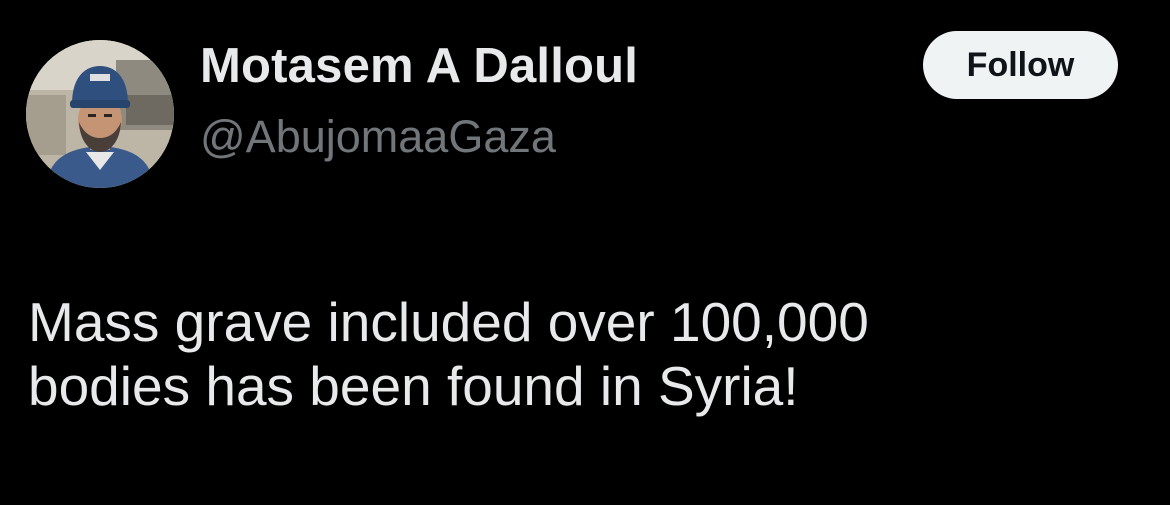 Image resolution: width=1170 pixels, height=505 pixels. What do you see at coordinates (419, 100) in the screenshot?
I see `author-info: Motasem A Dalloul @AbujomaaGaza` at bounding box center [419, 100].